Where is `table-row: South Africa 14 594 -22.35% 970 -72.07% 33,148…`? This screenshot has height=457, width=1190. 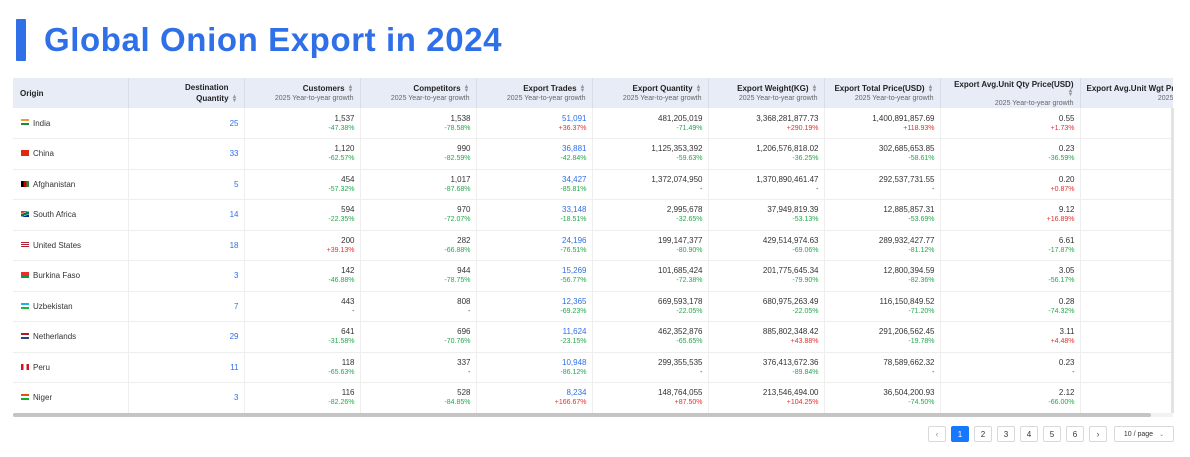 table-row: South Africa 14 594 -22.35% 970 -72.07% 33,148… is located at coordinates (593, 214).